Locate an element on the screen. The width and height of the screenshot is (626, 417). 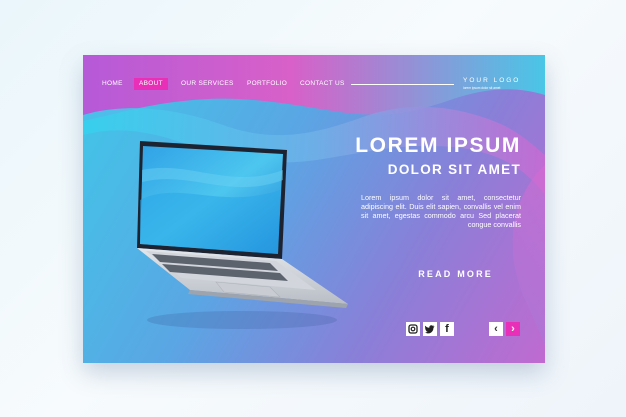
hero-title: LOREM IPSUM is located at coordinates (438, 145).